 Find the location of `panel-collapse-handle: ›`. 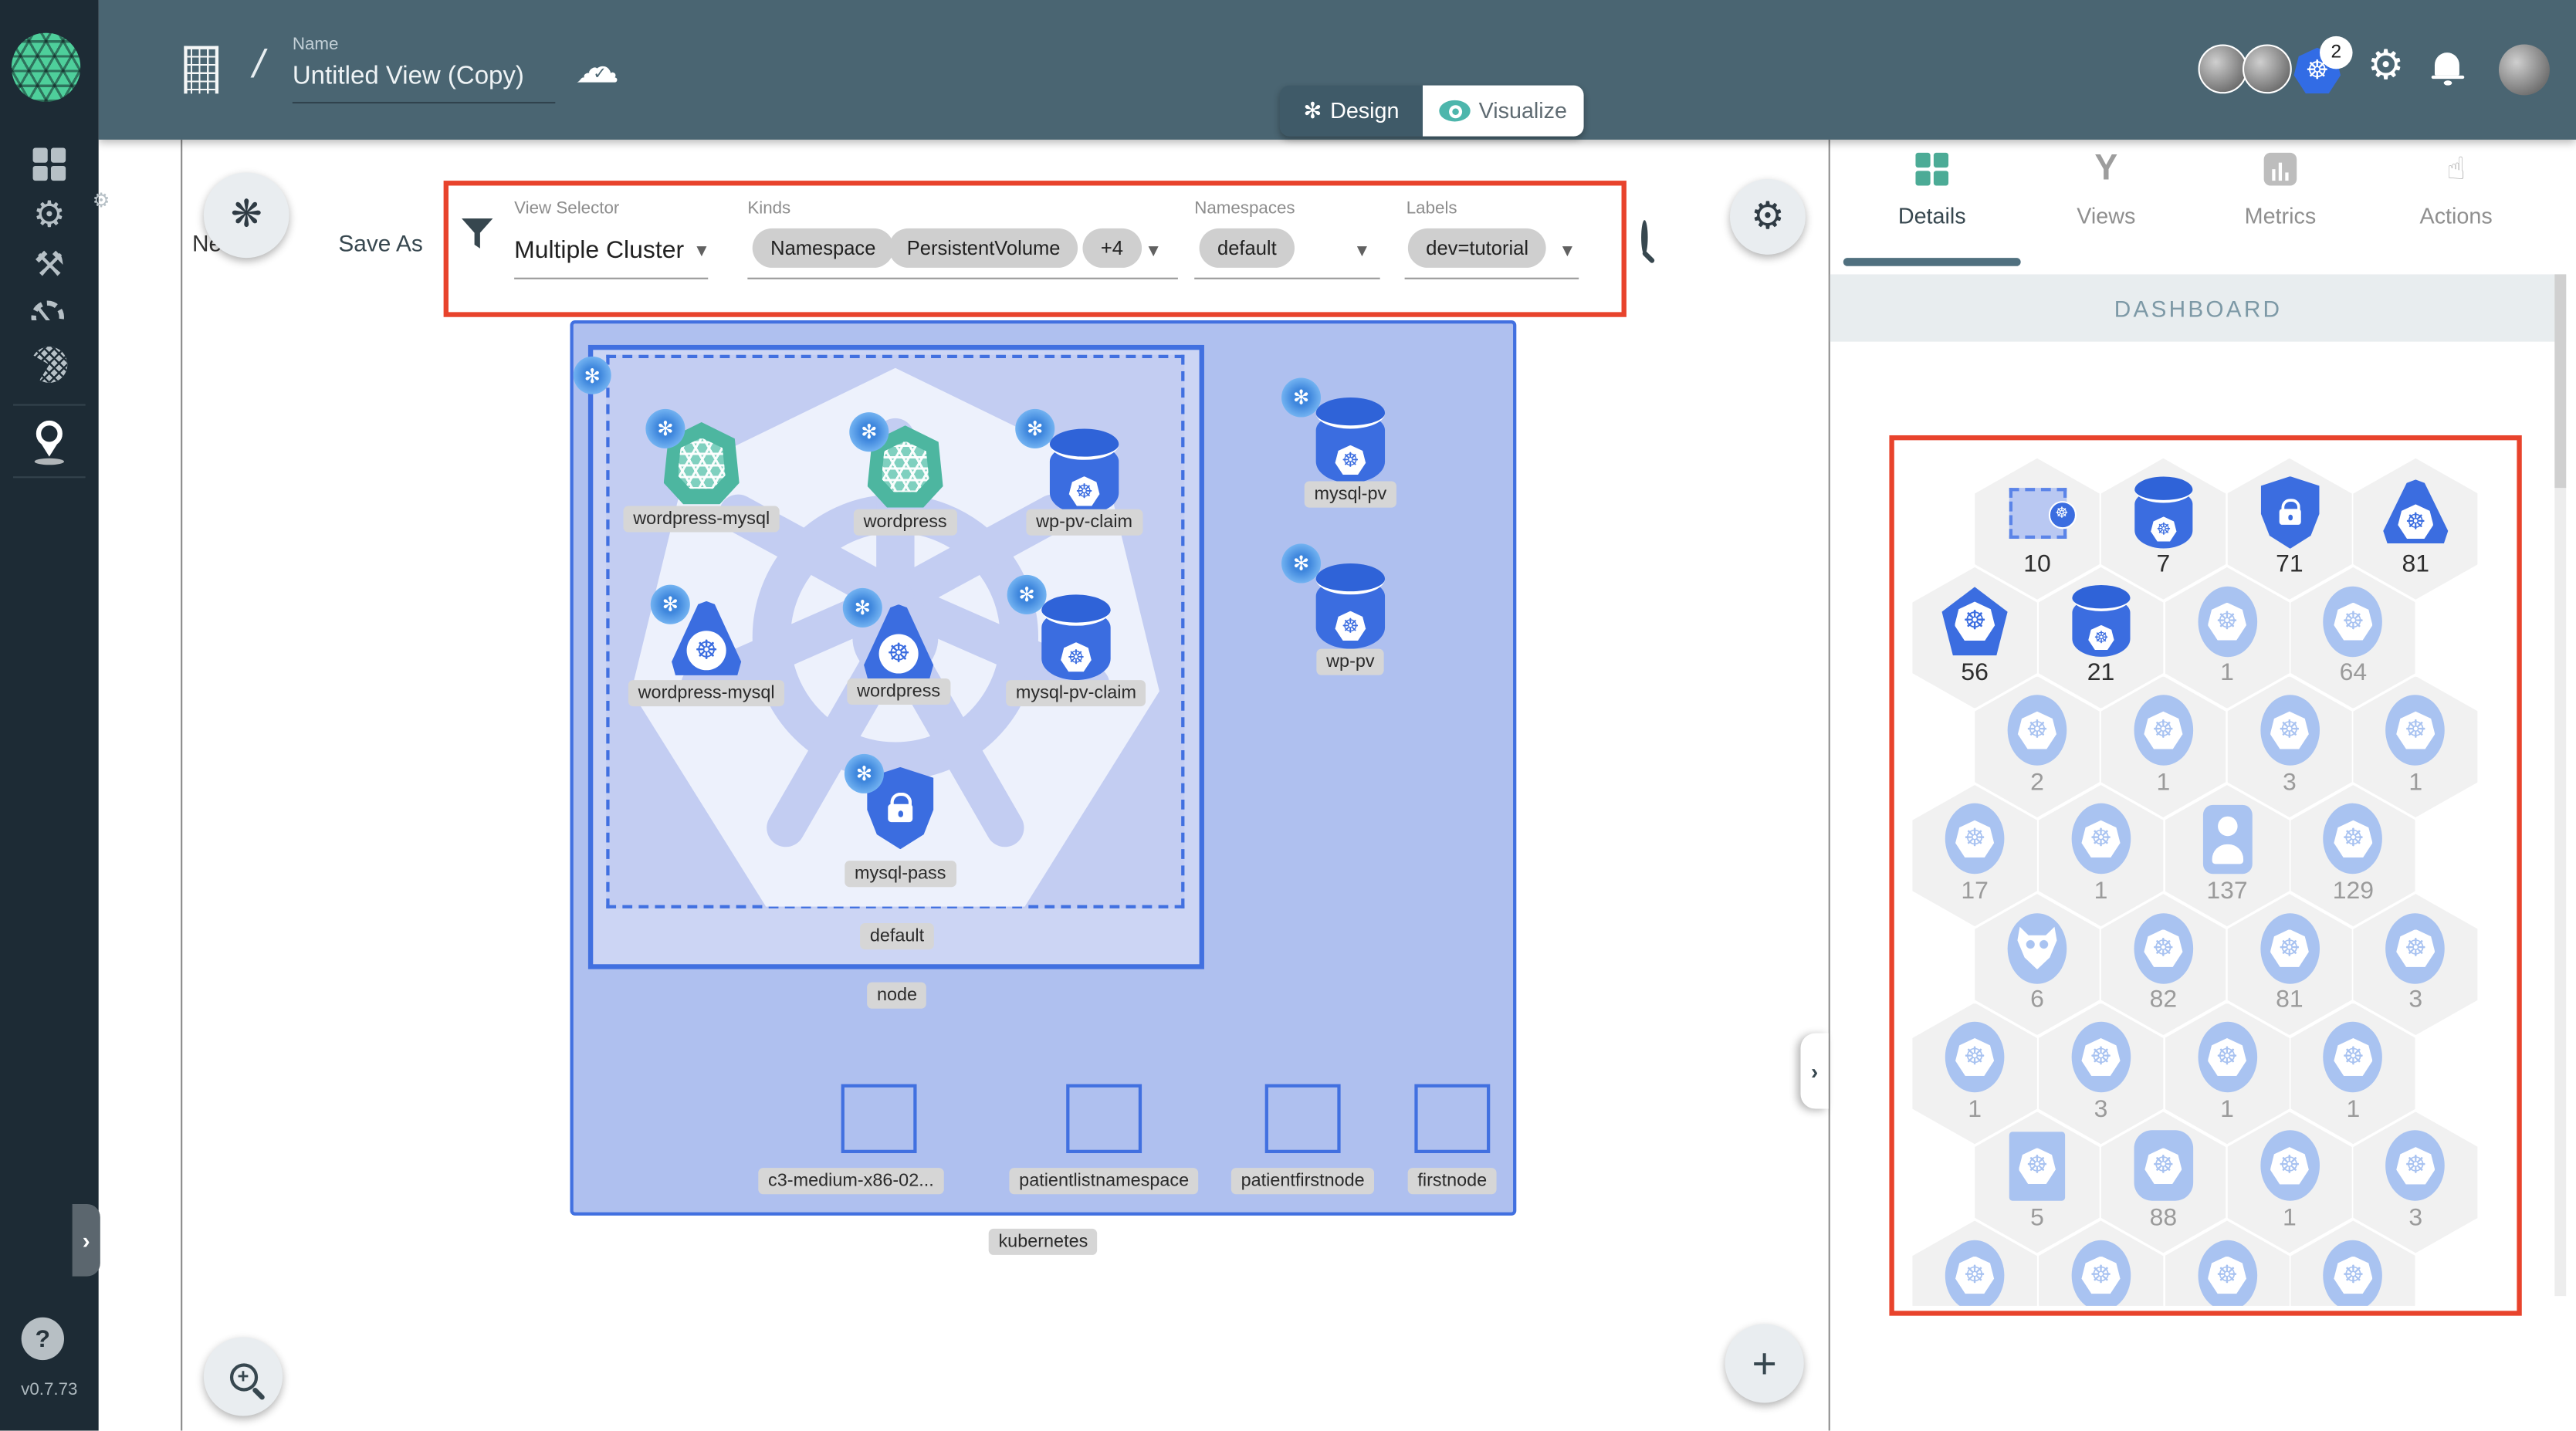

panel-collapse-handle: › is located at coordinates (1815, 1071).